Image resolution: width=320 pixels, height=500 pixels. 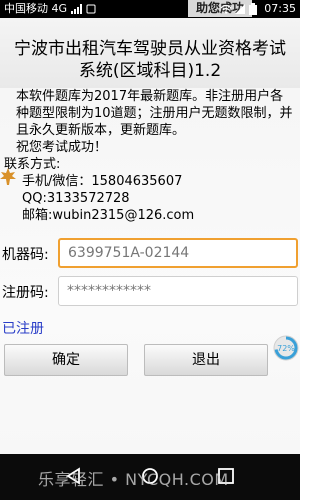 What do you see at coordinates (240, 9) in the screenshot?
I see `cellular-icon` at bounding box center [240, 9].